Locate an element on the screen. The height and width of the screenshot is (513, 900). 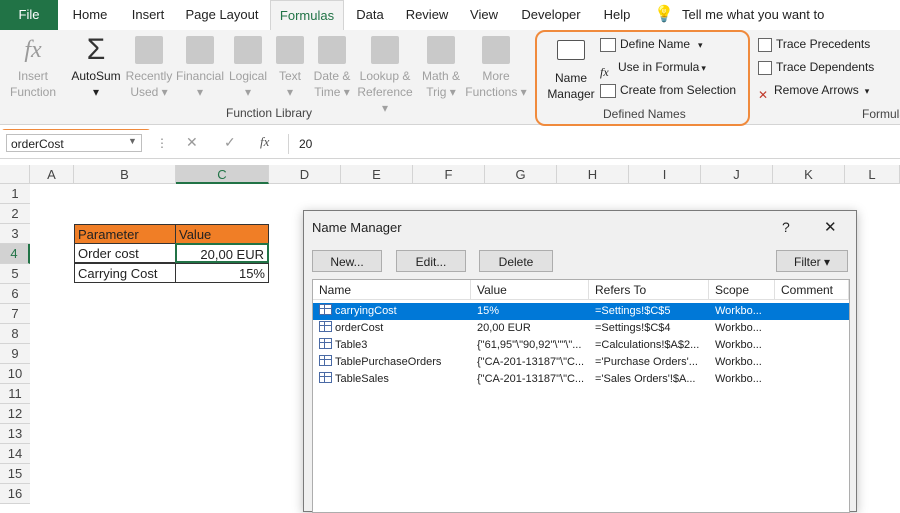
name-text: orderCost is located at coordinates (359, 328).